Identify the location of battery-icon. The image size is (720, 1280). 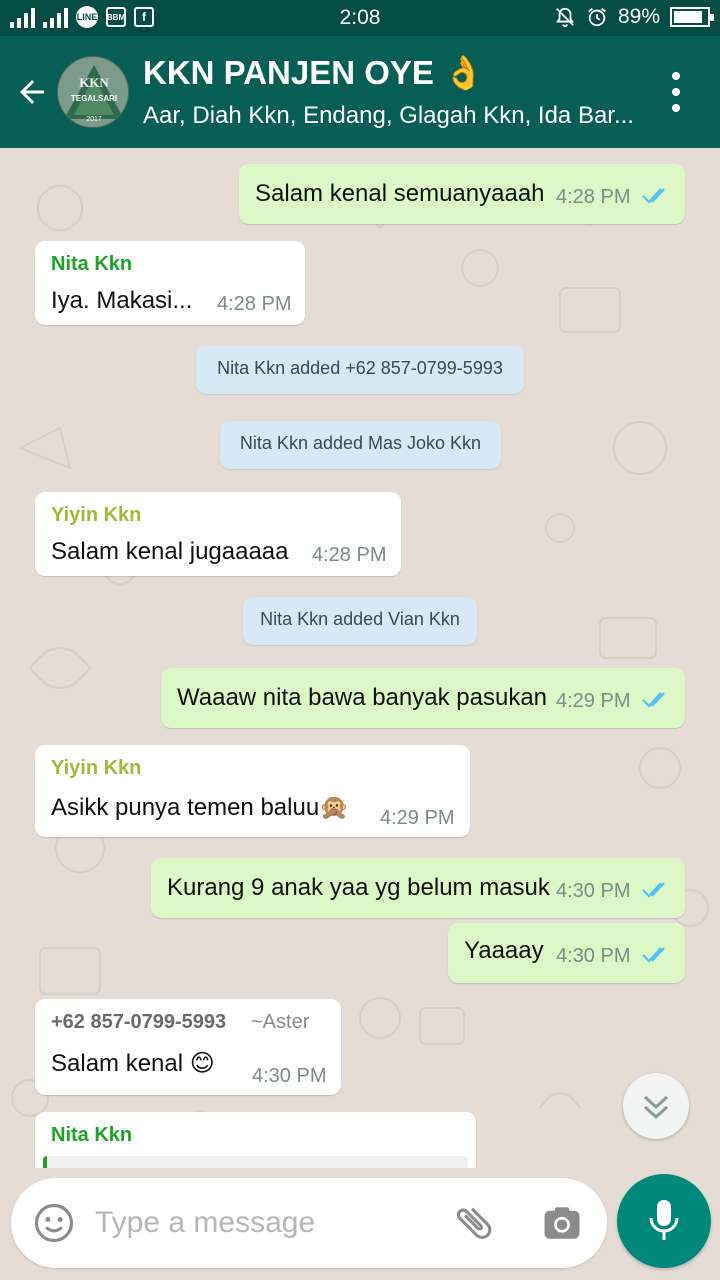
(692, 17).